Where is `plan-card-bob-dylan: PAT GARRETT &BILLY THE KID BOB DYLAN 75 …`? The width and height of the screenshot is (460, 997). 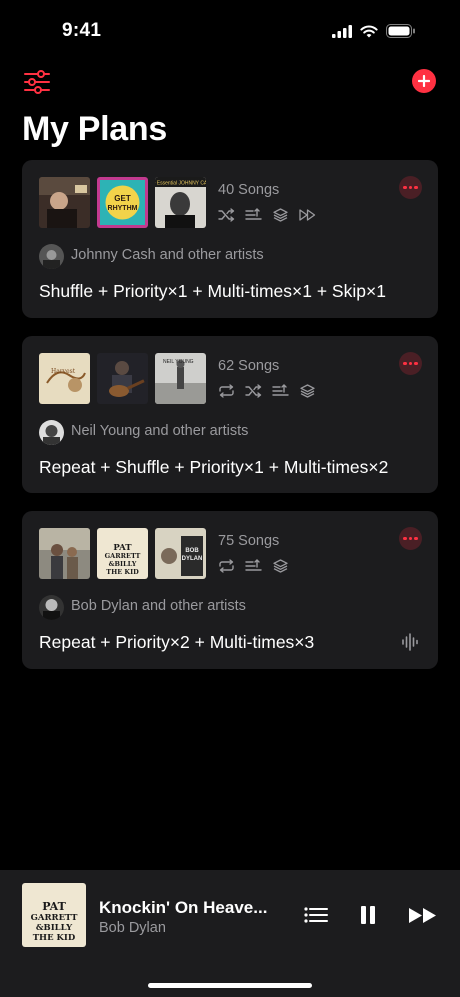 plan-card-bob-dylan: PAT GARRETT &BILLY THE KID BOB DYLAN 75 … is located at coordinates (230, 590).